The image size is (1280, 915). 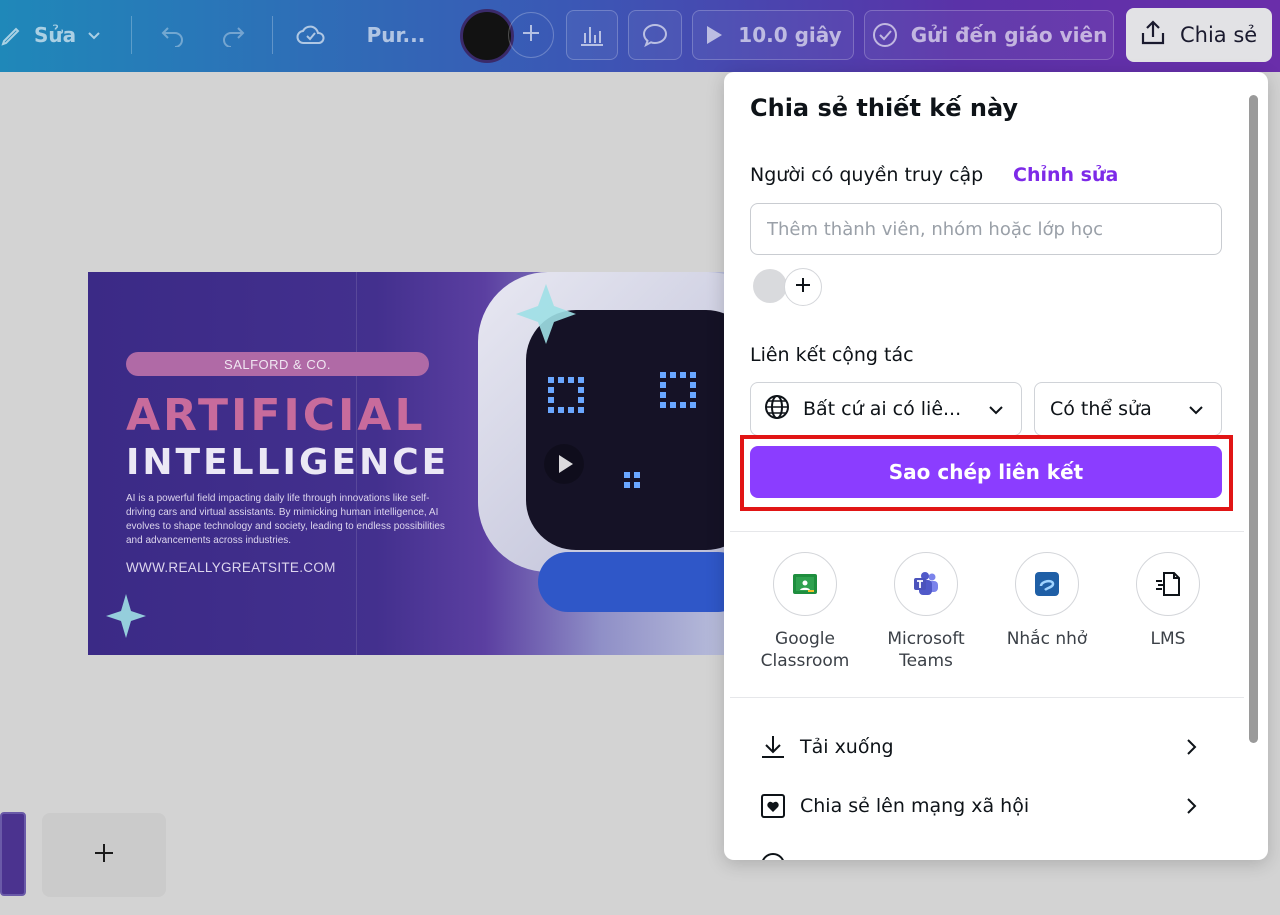 What do you see at coordinates (276, 415) in the screenshot?
I see `title-line-1: ARTIFICIAL` at bounding box center [276, 415].